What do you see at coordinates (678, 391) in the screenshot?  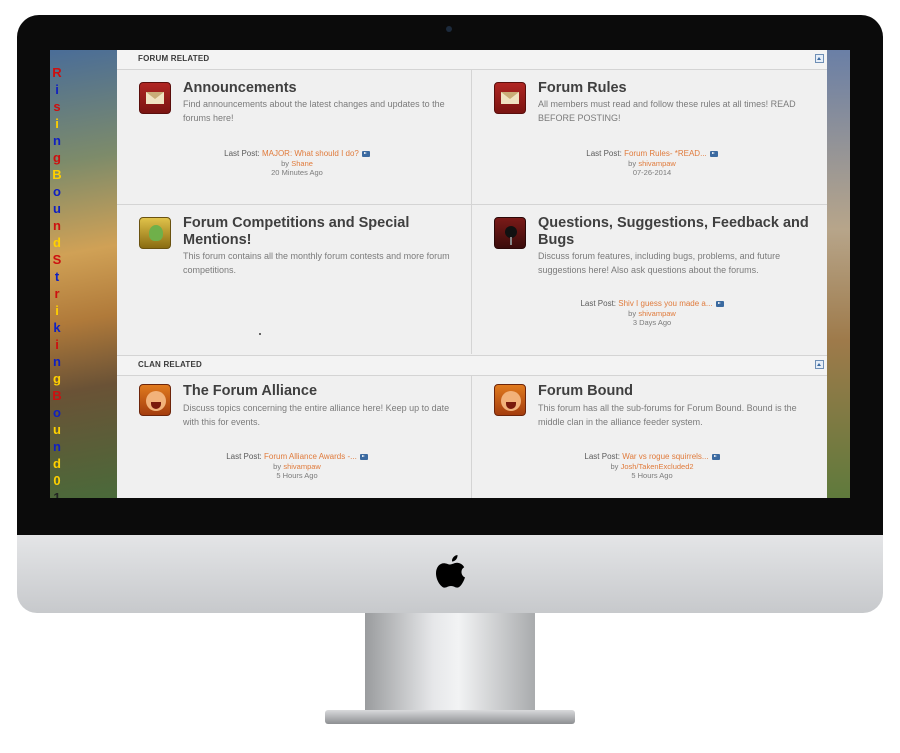 I see `forum-title: Forum Bound` at bounding box center [678, 391].